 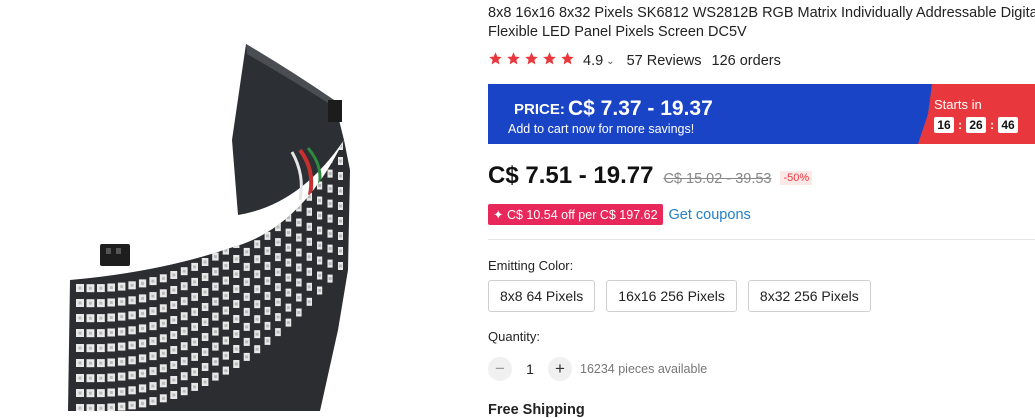 What do you see at coordinates (115, 255) in the screenshot?
I see `connector-side` at bounding box center [115, 255].